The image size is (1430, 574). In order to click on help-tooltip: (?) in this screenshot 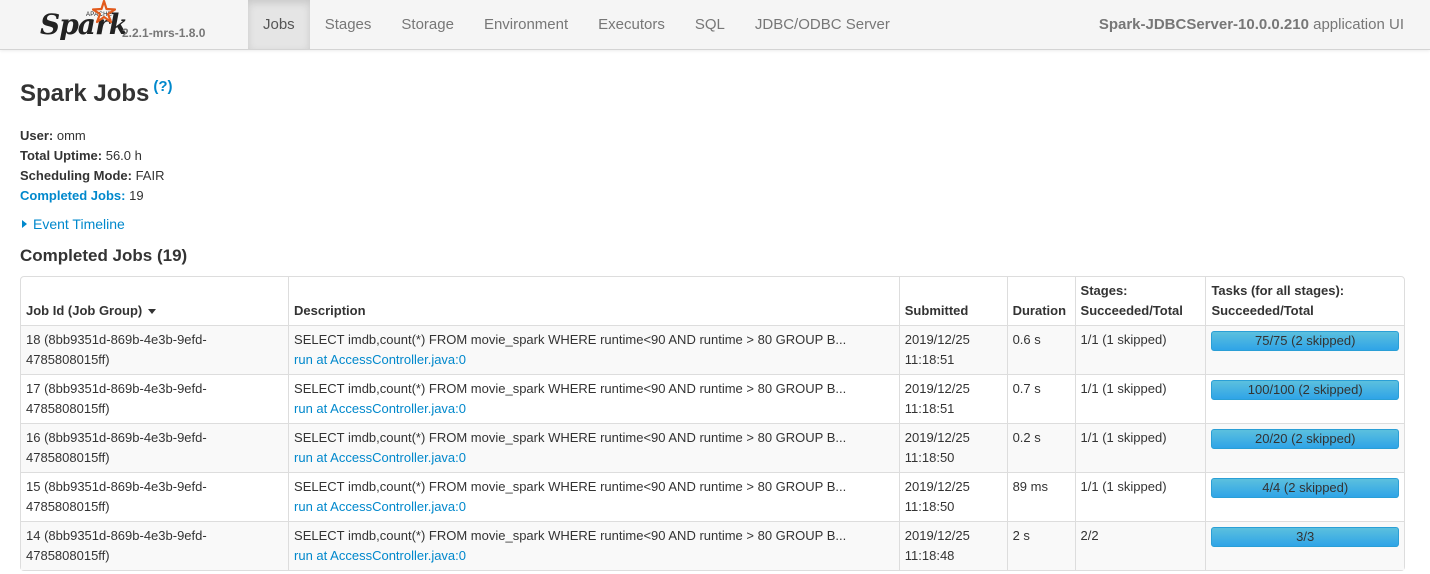, I will do `click(162, 86)`.